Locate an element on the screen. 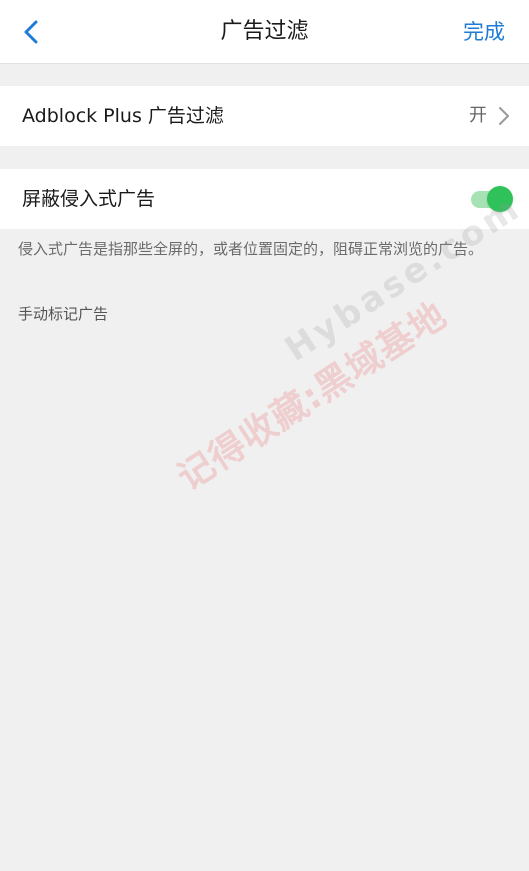  intrusive-ads-description: 侵入式广告是指那些全屏的，或者位置固定的，阻碍正常浏览的广告。 is located at coordinates (251, 249).